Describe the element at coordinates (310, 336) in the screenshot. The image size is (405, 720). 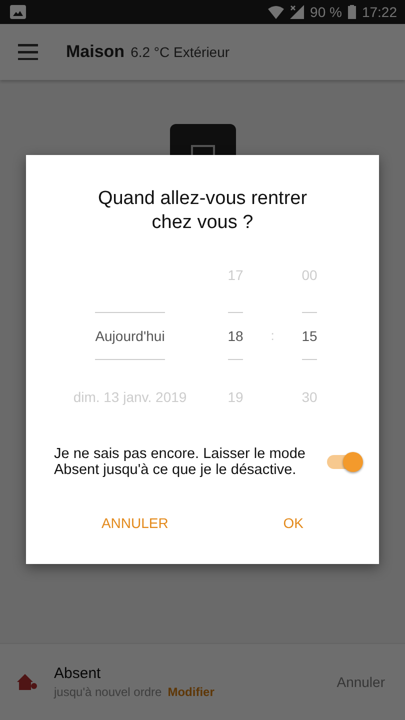
I see `picker-item: 15` at that location.